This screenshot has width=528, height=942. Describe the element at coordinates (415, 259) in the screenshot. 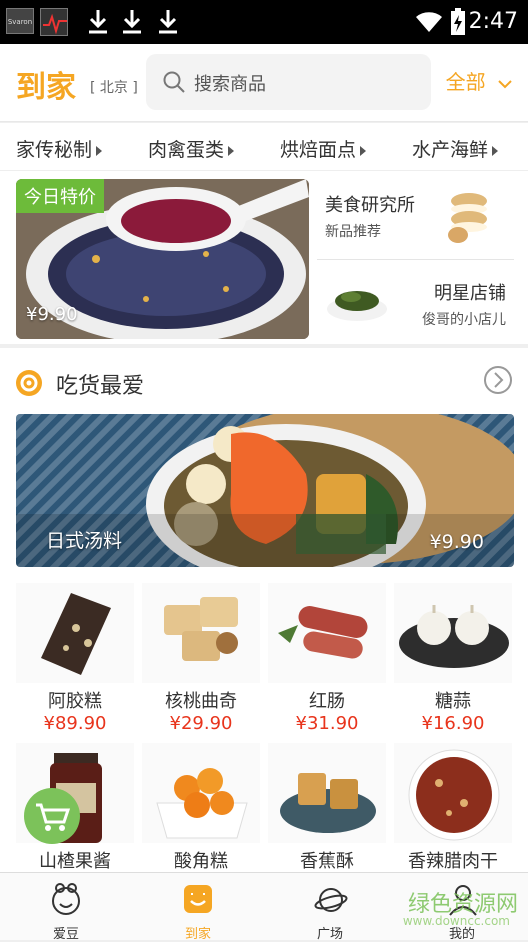

I see `divider` at that location.